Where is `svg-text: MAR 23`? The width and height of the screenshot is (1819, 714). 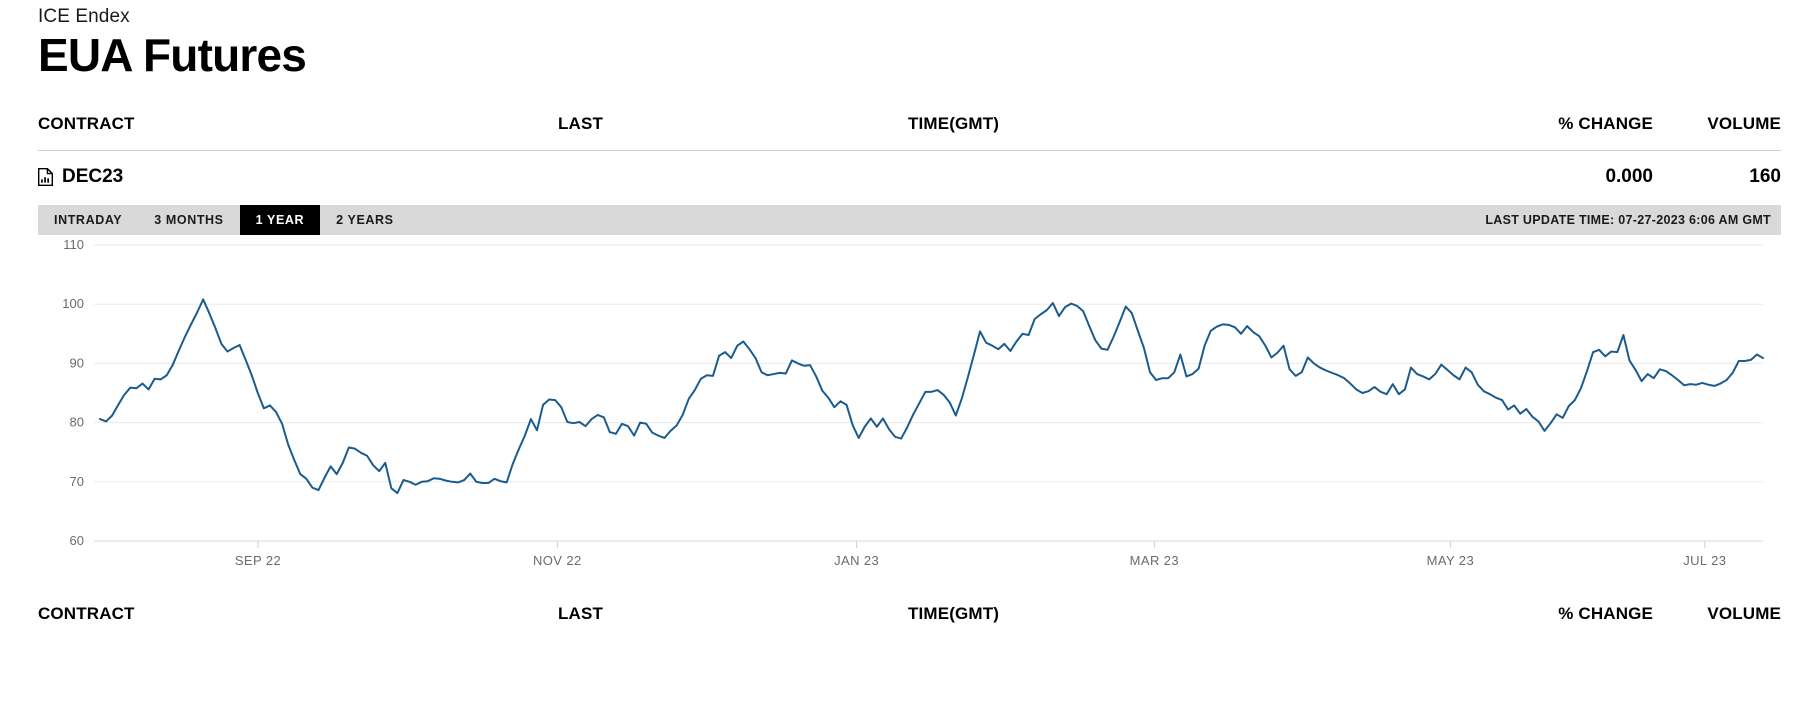
svg-text: MAR 23 is located at coordinates (1154, 560).